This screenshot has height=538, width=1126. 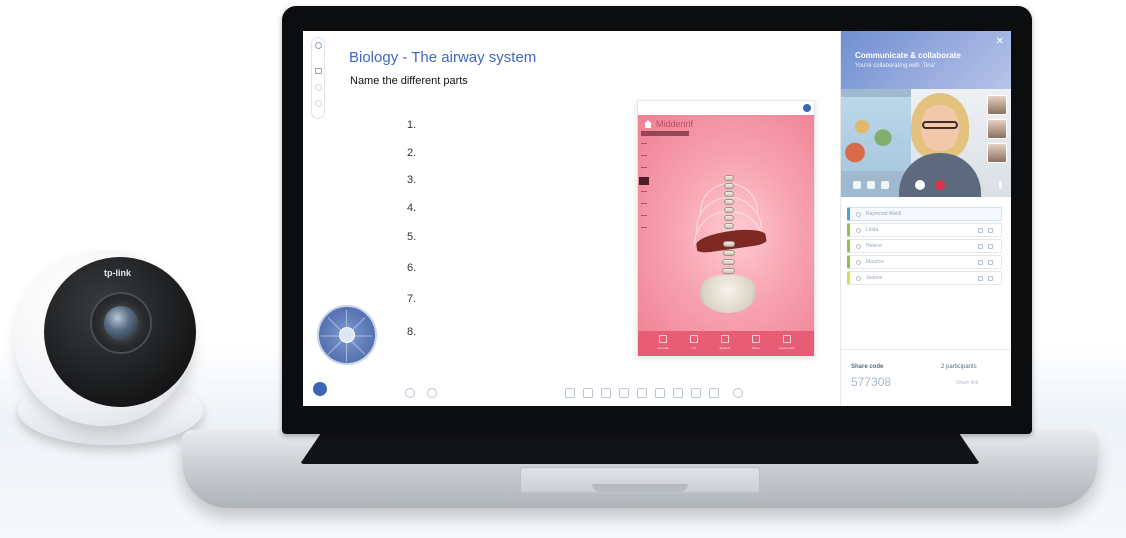 What do you see at coordinates (412, 268) in the screenshot?
I see `list-item: 6.` at bounding box center [412, 268].